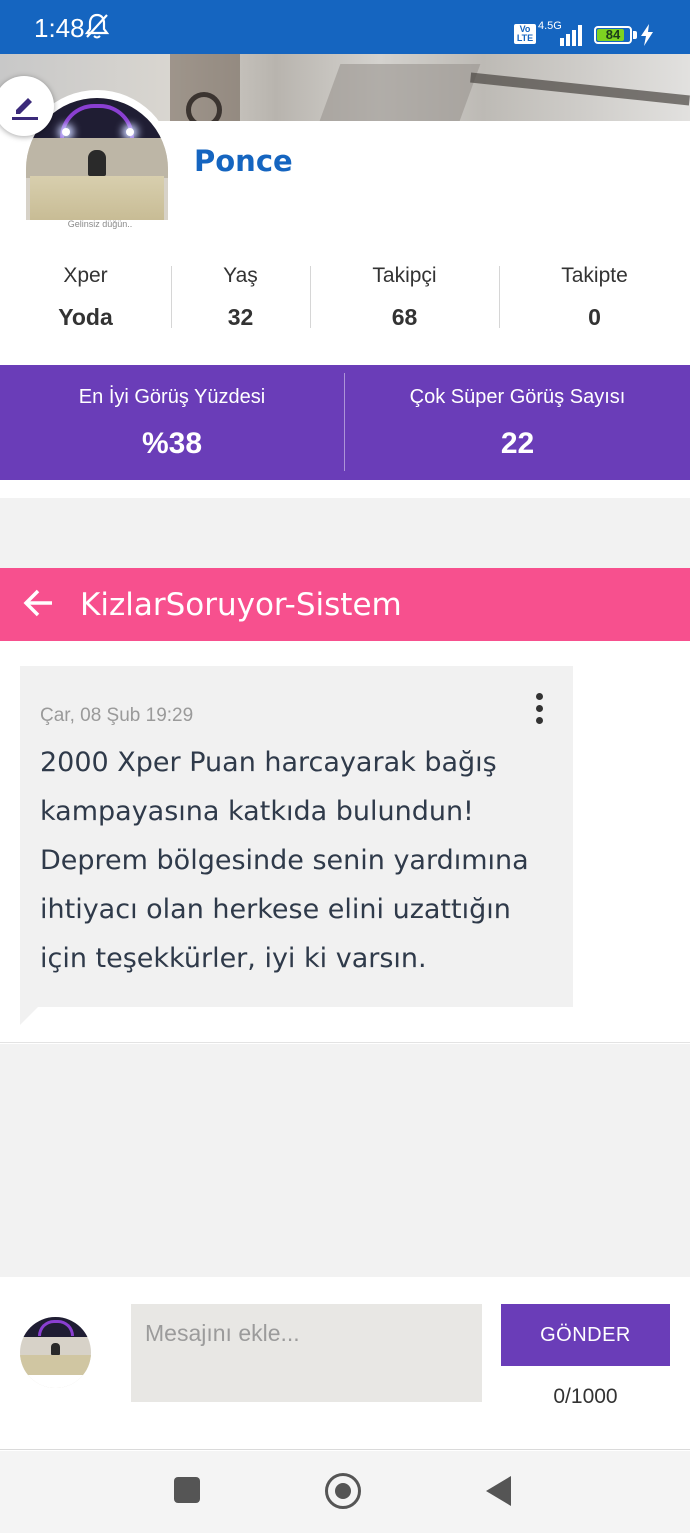 The width and height of the screenshot is (690, 1533). I want to click on nav-back-icon, so click(498, 1491).